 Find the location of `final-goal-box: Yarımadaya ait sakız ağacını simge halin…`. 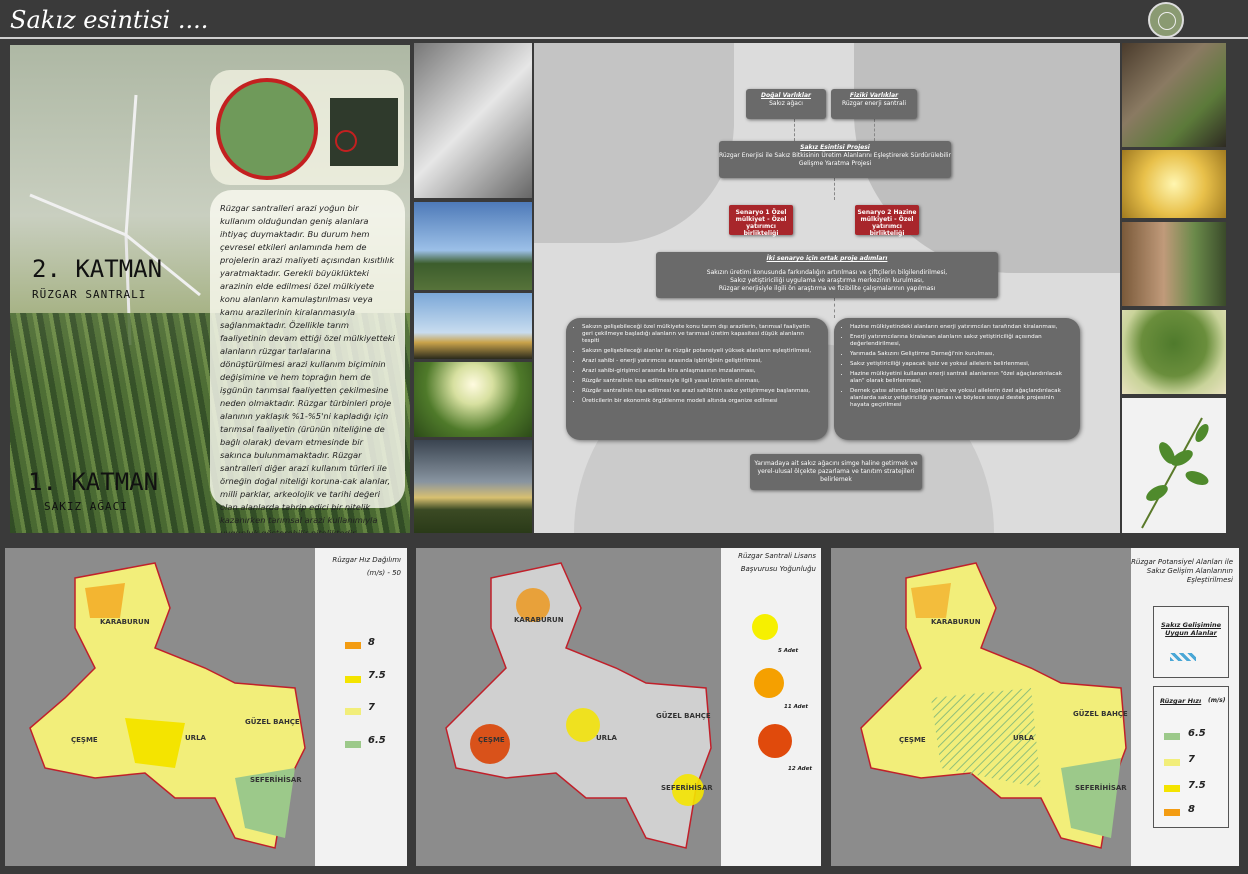

final-goal-box: Yarımadaya ait sakız ağacını simge halin… is located at coordinates (836, 472).